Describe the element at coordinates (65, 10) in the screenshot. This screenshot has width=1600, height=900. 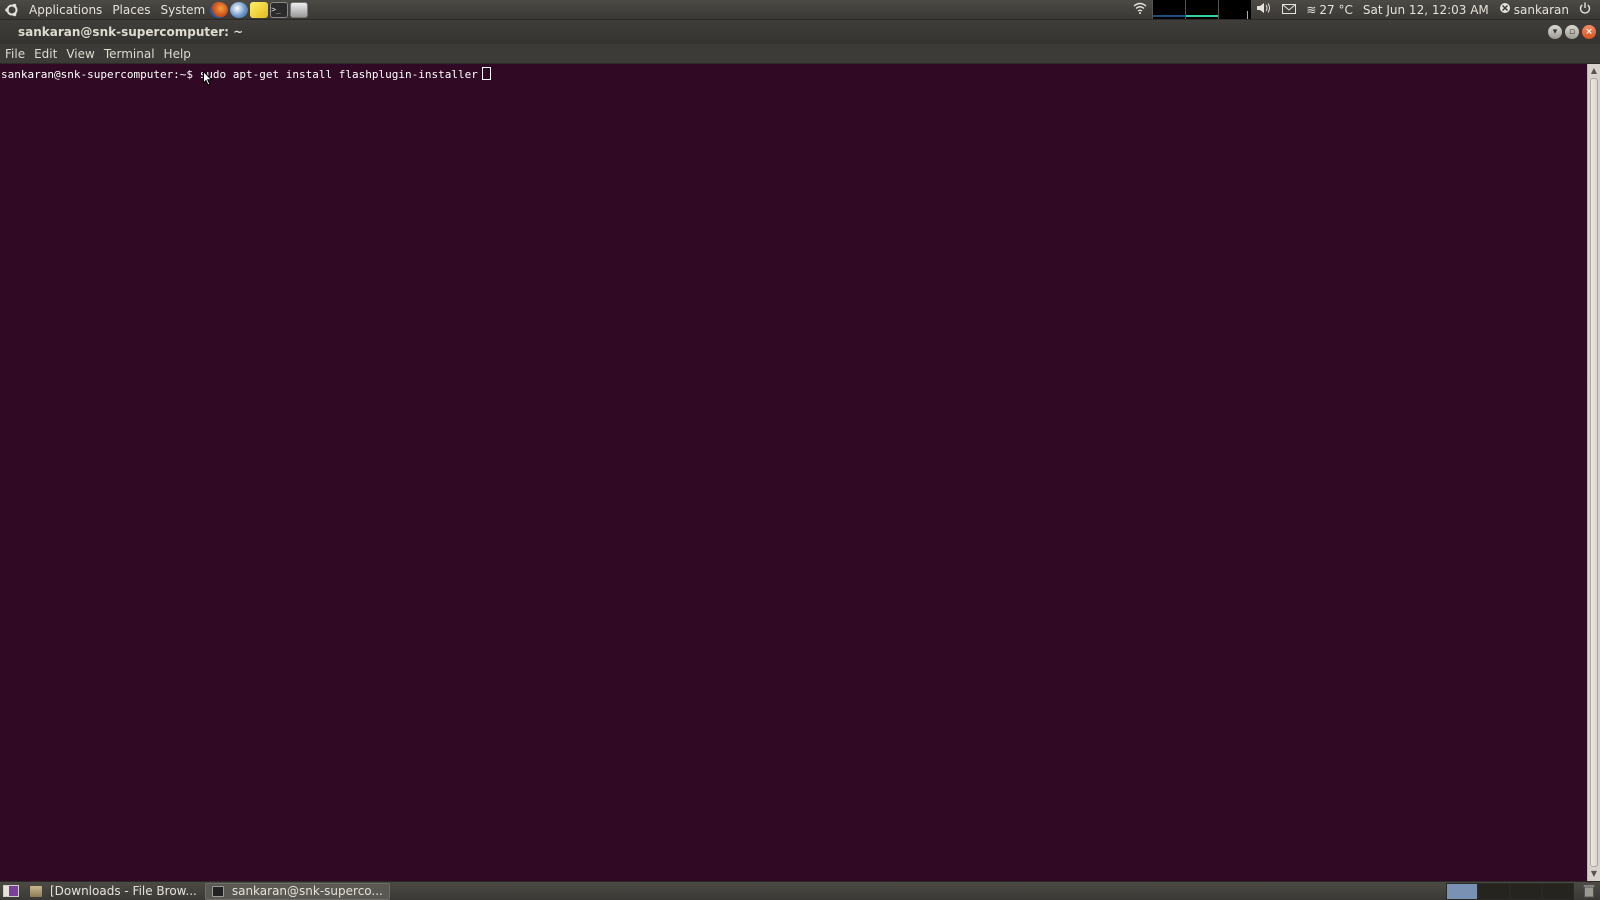
I see `applications-menu: Applications` at that location.